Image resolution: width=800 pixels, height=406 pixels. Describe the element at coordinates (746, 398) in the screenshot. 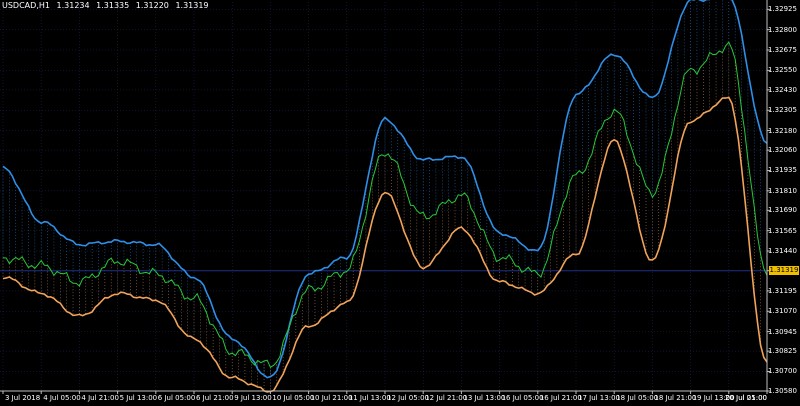

I see `time-tick-label: 20 Jul 21:00` at that location.